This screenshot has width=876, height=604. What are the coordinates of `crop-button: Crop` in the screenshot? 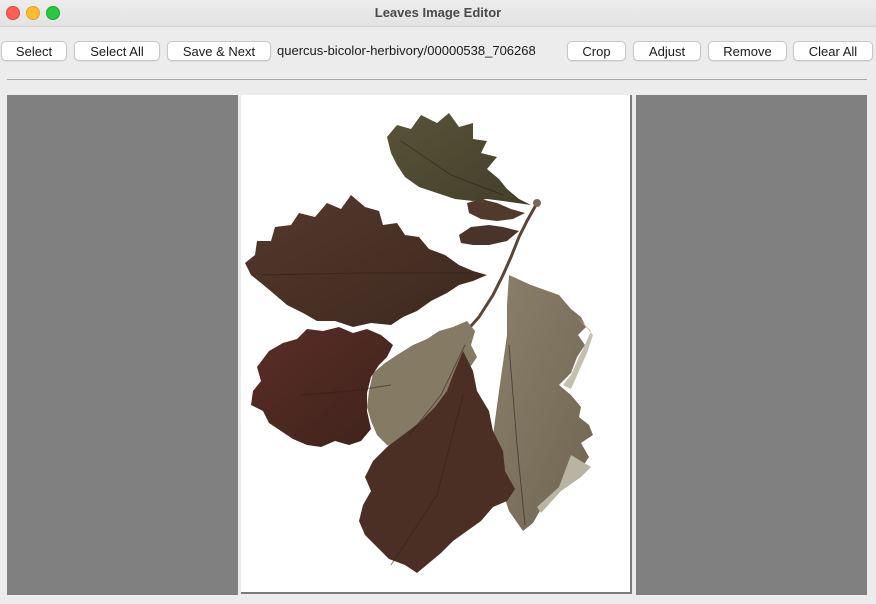 It's located at (596, 51).